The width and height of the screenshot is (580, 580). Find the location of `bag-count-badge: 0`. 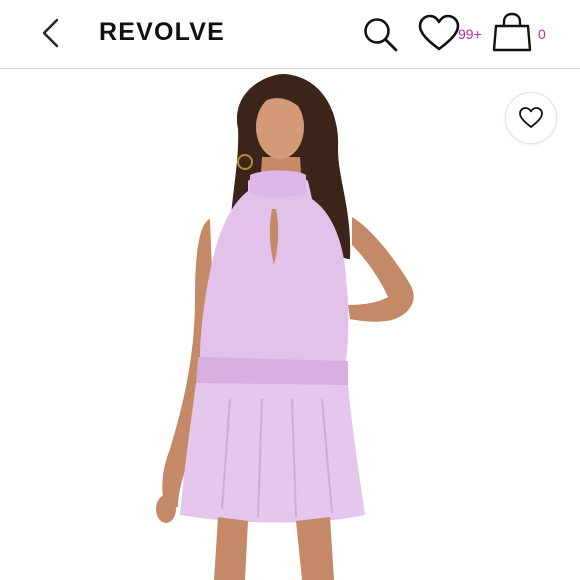

bag-count-badge: 0 is located at coordinates (542, 34).